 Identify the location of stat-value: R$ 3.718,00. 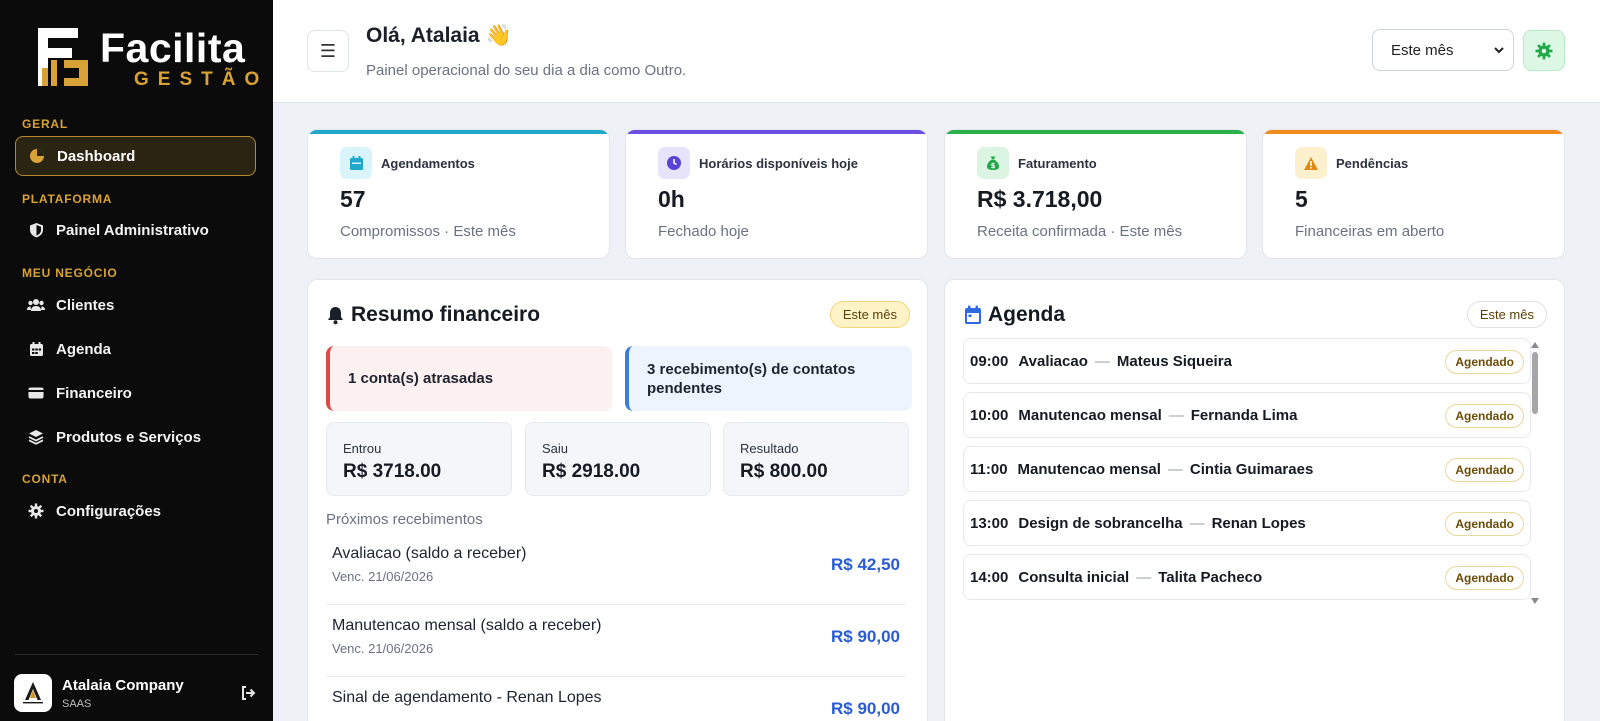
(1040, 199).